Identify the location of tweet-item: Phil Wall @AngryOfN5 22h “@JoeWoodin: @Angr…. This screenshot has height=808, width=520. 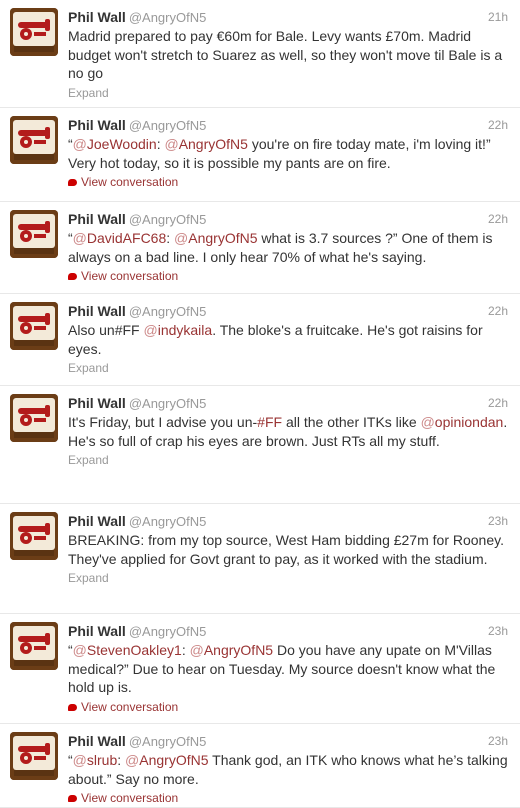
(260, 155).